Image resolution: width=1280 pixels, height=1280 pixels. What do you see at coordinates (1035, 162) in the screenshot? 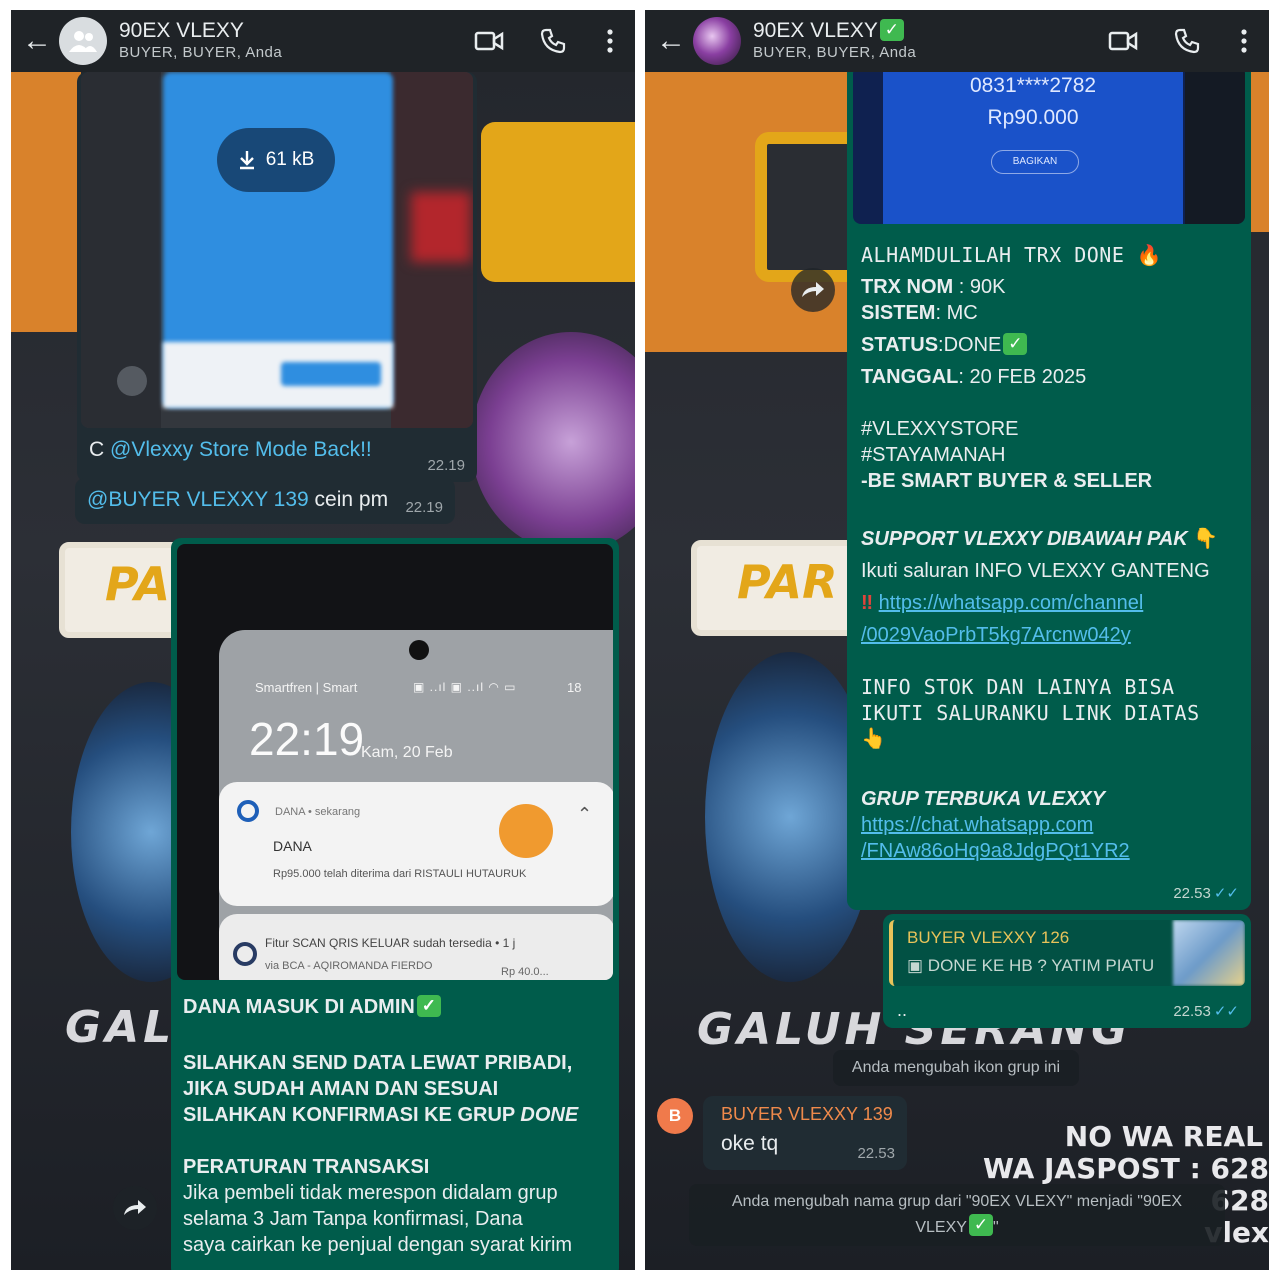
I see `receipt-share-button: BAGIKAN` at bounding box center [1035, 162].